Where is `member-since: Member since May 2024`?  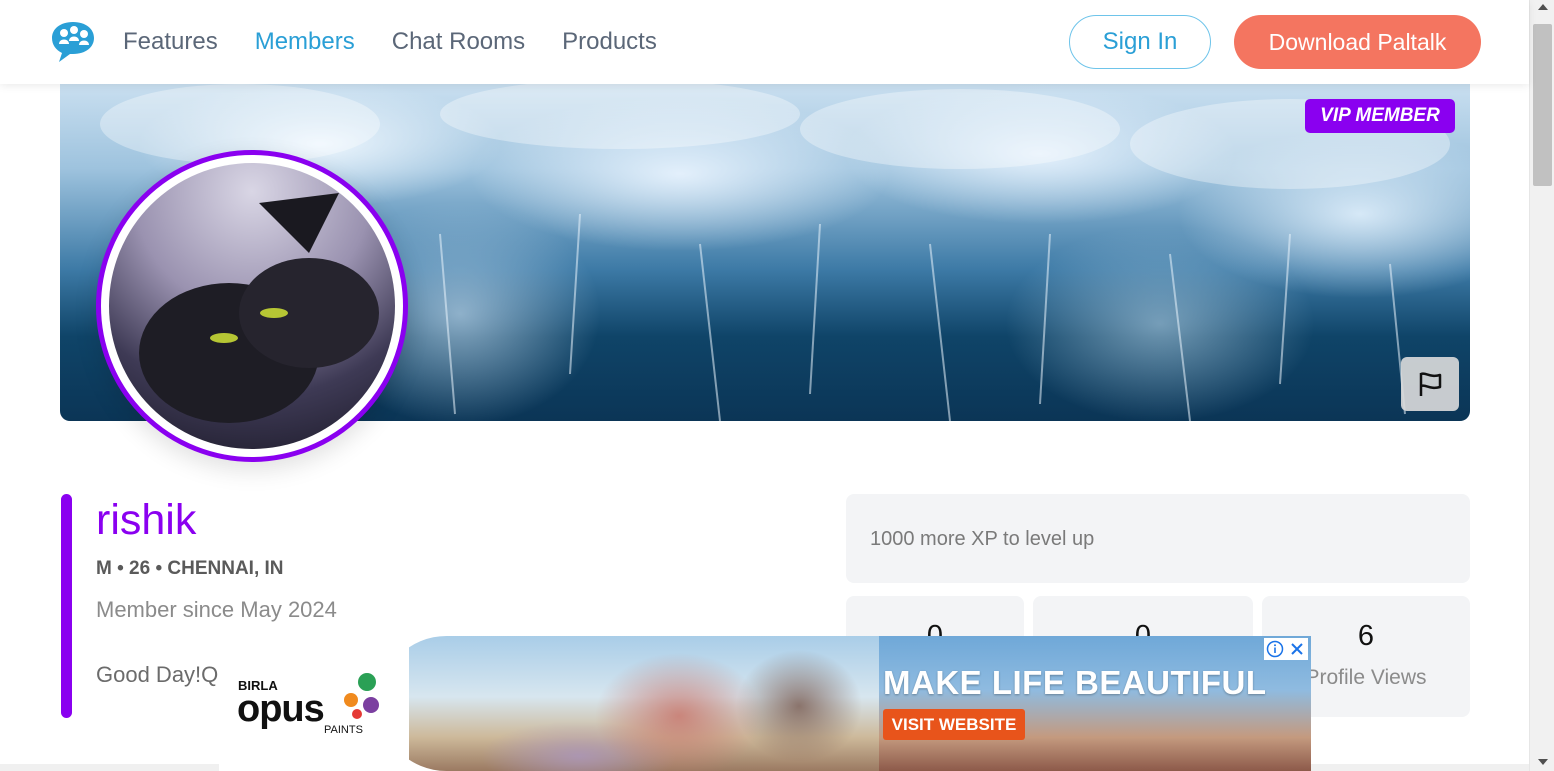
member-since: Member since May 2024 is located at coordinates (216, 609).